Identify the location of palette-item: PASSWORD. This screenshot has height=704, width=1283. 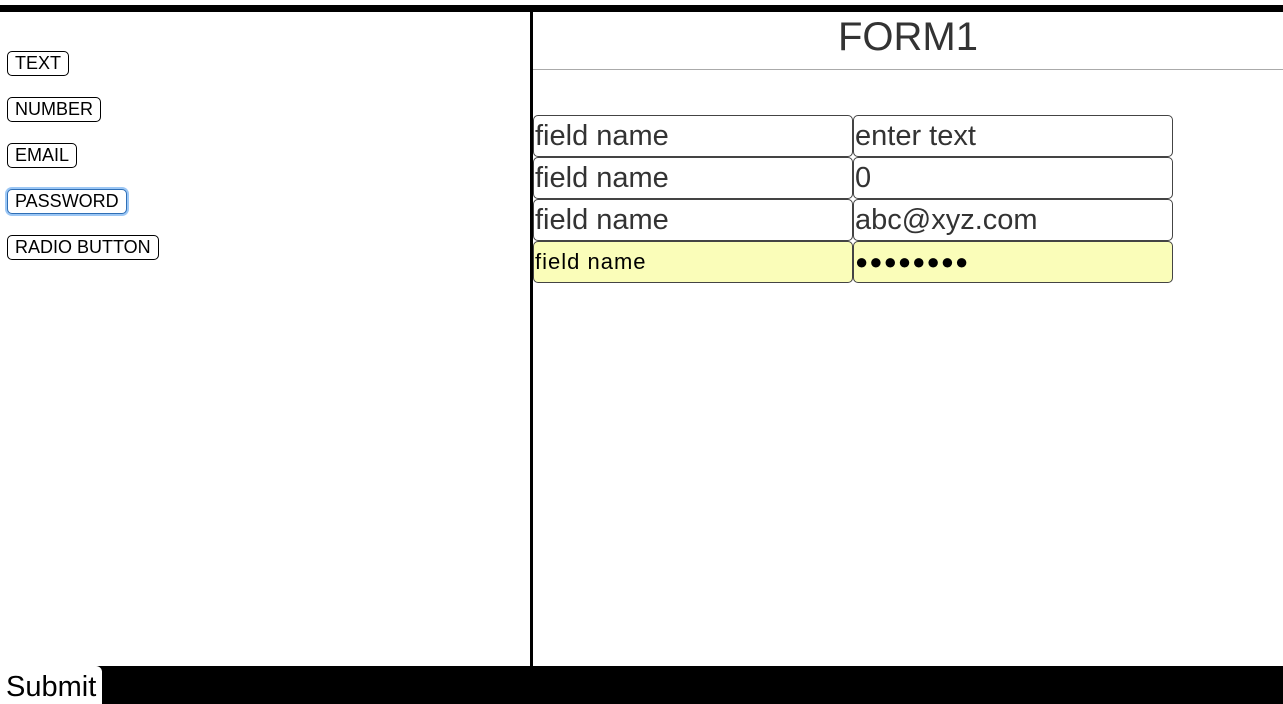
(83, 212).